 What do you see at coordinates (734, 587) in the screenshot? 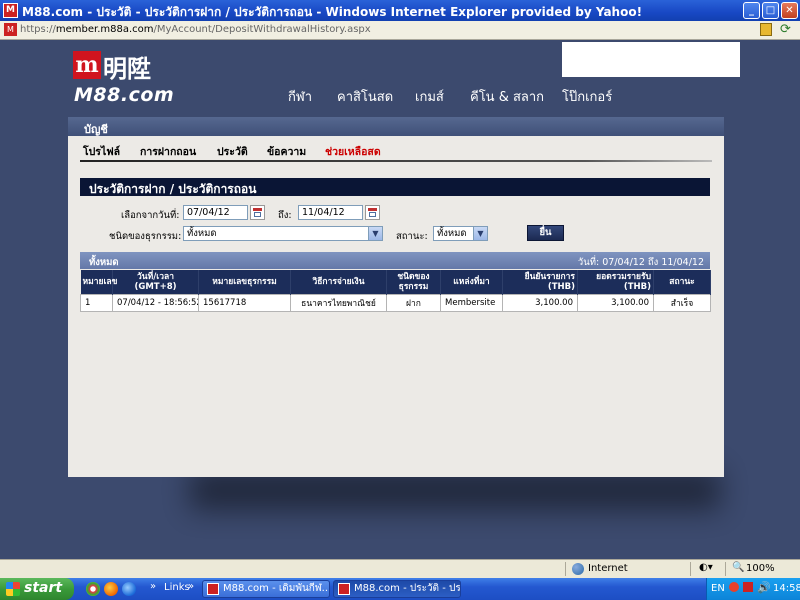
I see `tray-app-icon` at bounding box center [734, 587].